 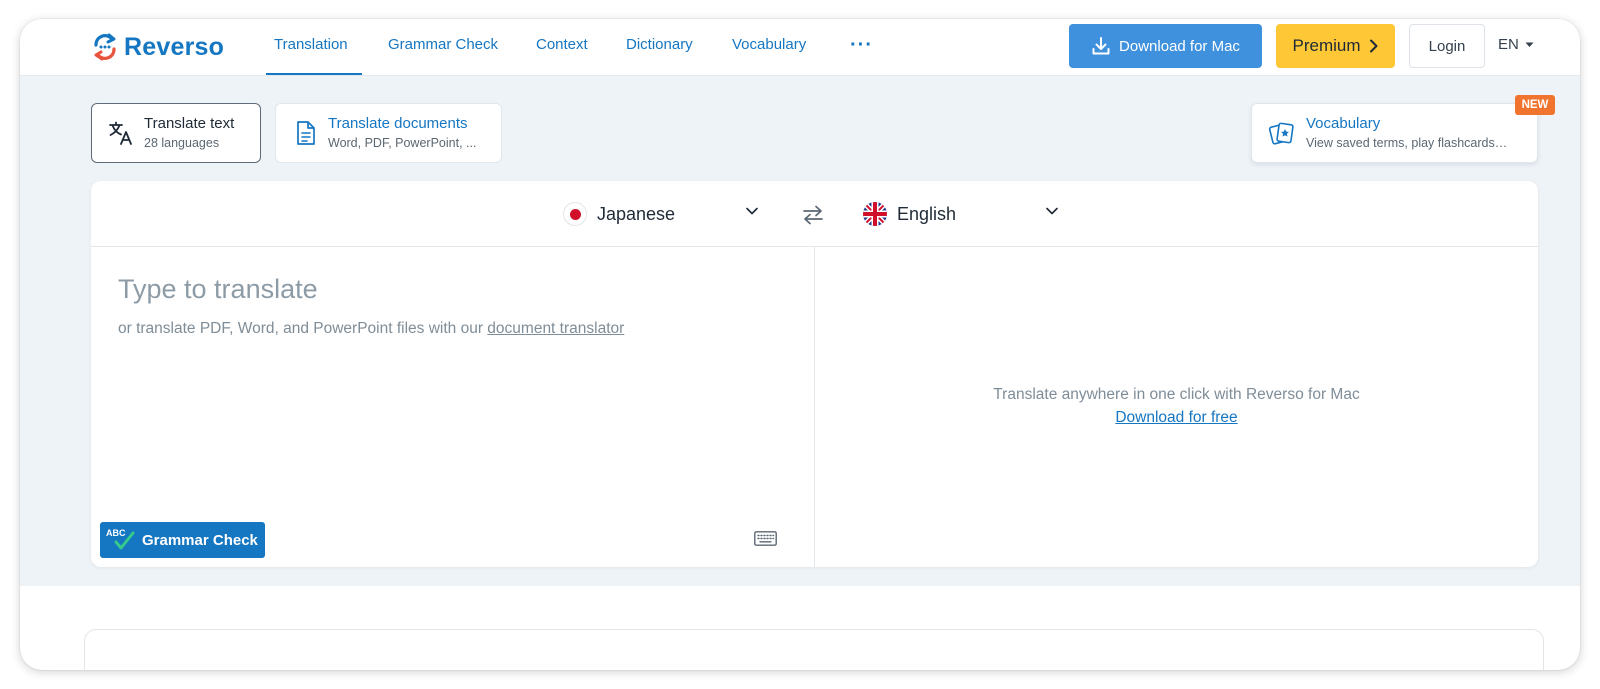 I want to click on more-menu-icon: ···, so click(x=861, y=45).